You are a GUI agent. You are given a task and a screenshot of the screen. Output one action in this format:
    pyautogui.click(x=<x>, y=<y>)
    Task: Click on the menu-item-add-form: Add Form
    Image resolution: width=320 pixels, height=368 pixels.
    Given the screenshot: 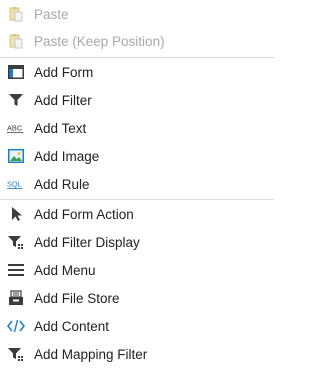 What is the action you would take?
    pyautogui.click(x=137, y=72)
    